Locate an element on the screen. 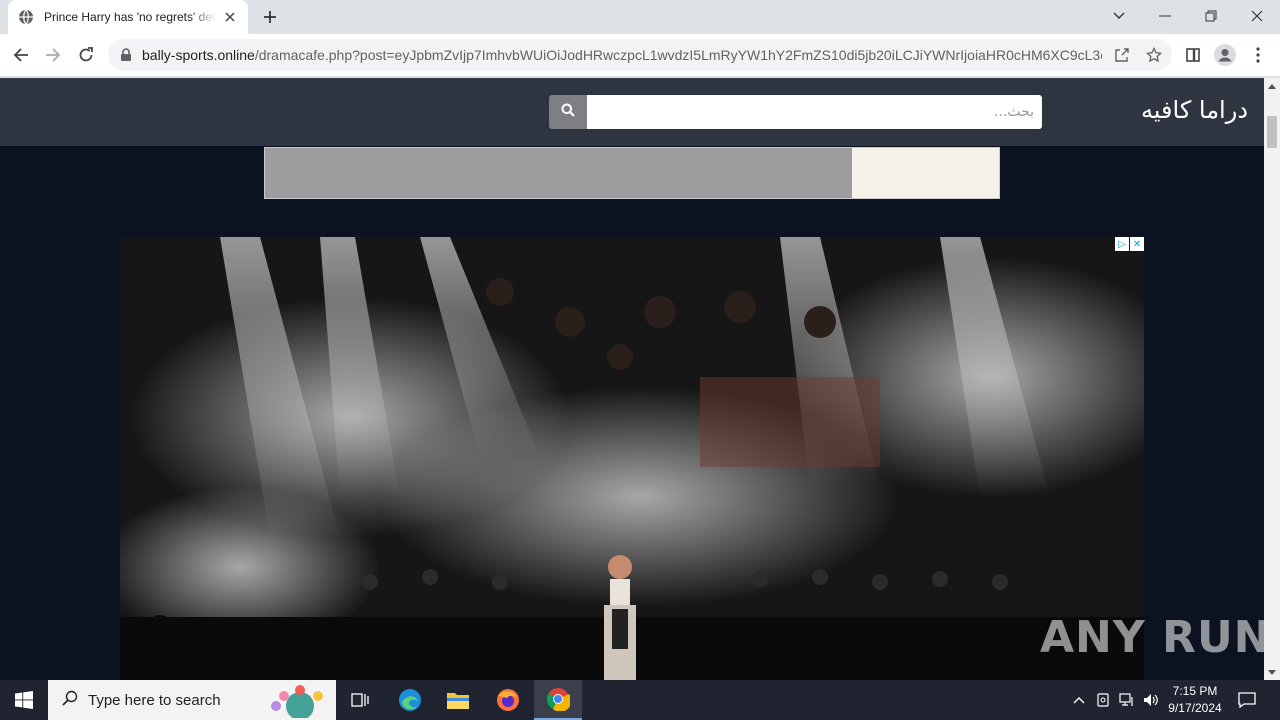 Image resolution: width=1280 pixels, height=720 pixels. reload-icon is located at coordinates (86, 55).